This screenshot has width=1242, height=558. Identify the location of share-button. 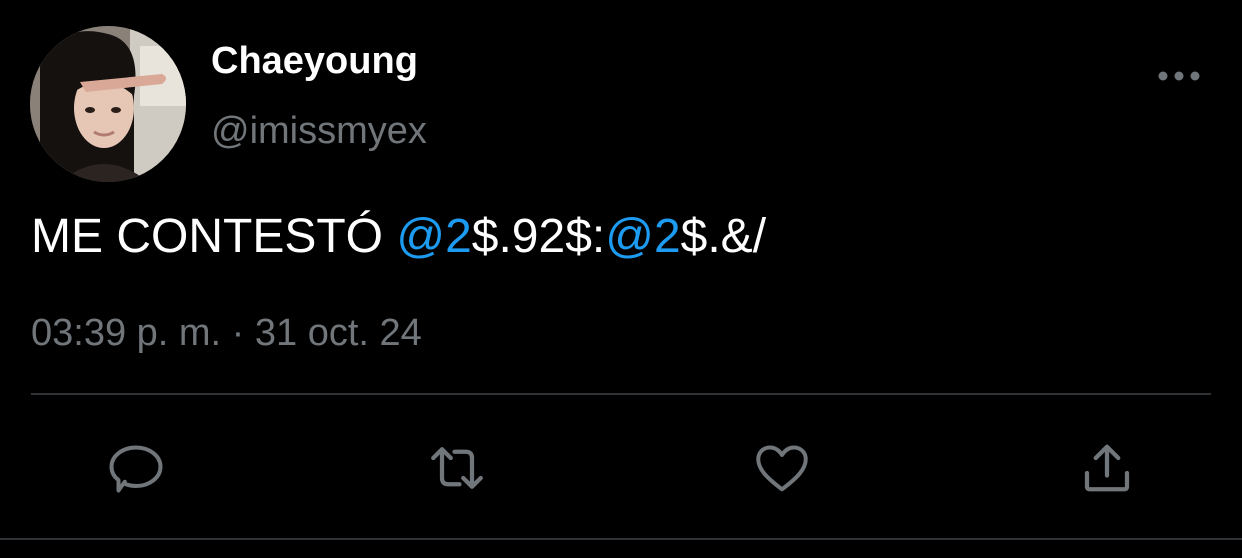
(1107, 468).